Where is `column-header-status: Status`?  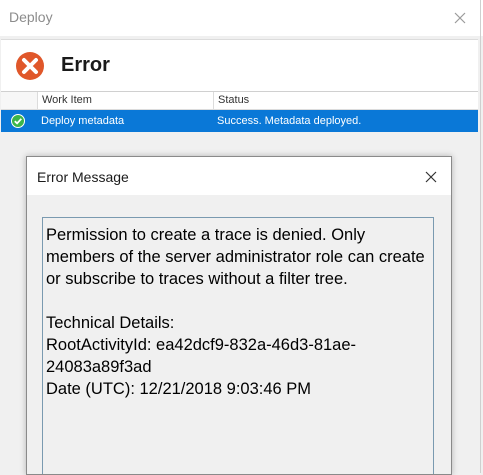
column-header-status: Status is located at coordinates (345, 100).